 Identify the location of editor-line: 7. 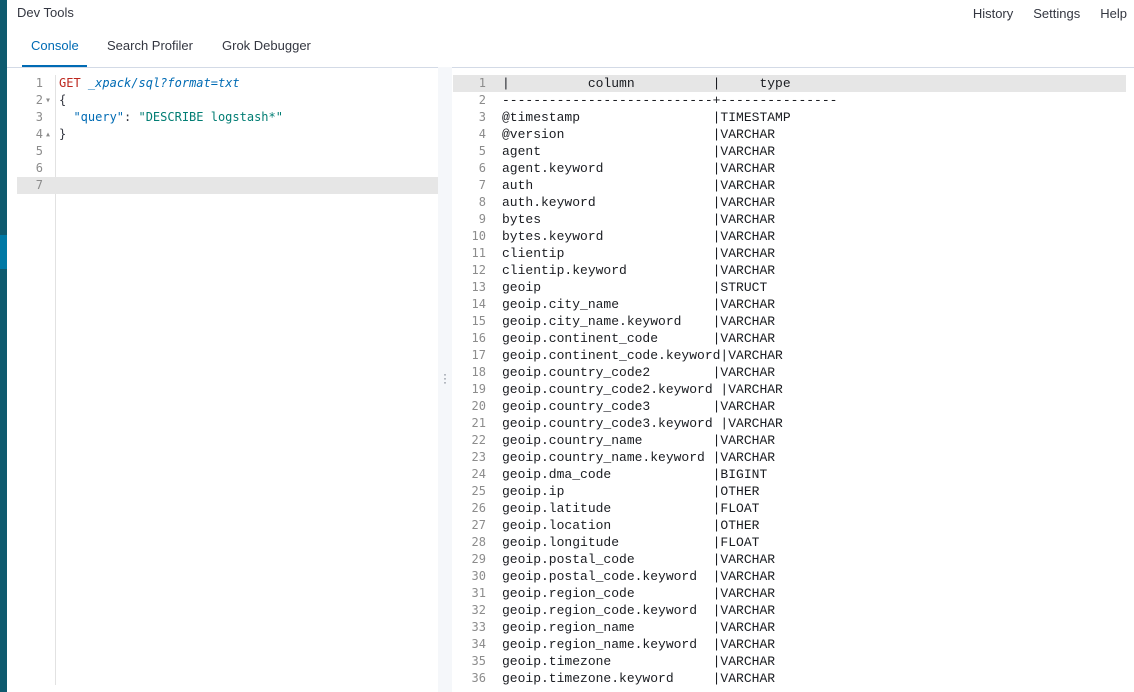
(227, 185).